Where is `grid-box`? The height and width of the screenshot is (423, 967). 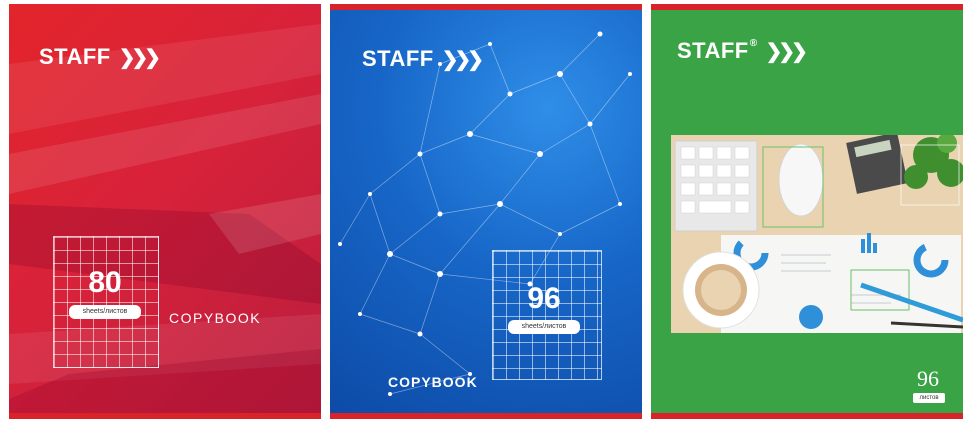 grid-box is located at coordinates (106, 302).